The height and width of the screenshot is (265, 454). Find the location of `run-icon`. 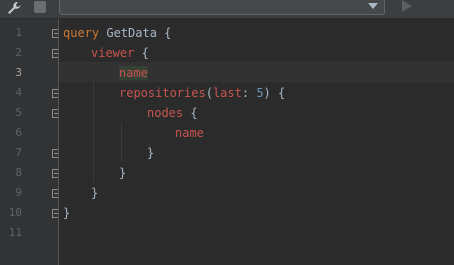

run-icon is located at coordinates (407, 6).